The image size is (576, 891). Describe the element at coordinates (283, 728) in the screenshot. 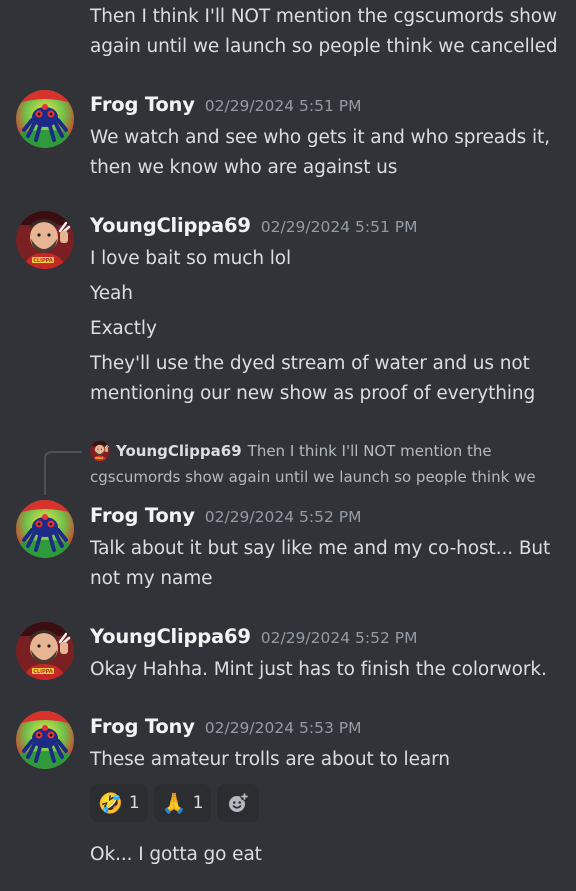

I see `timestamp: 02/29/2024 5:53 PM` at that location.